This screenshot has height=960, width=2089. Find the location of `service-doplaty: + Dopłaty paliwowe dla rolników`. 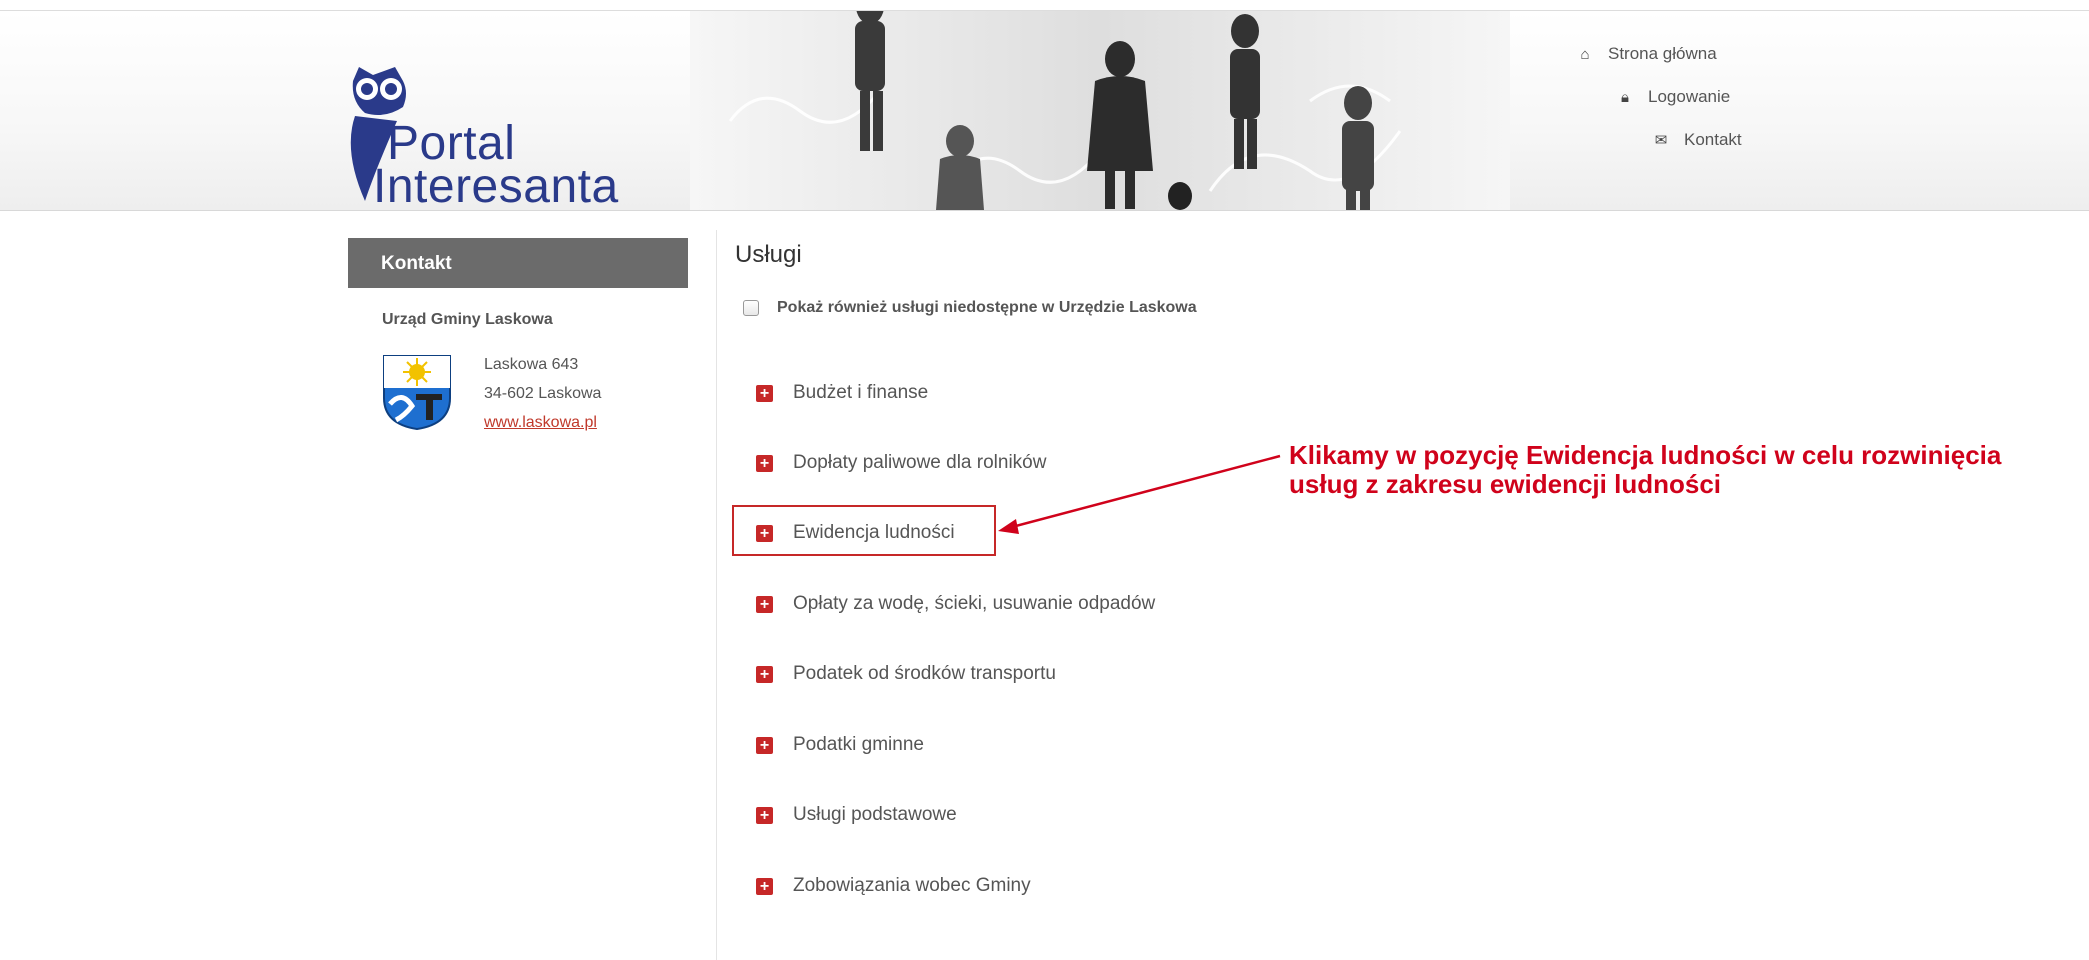

service-doplaty: + Dopłaty paliwowe dla rolników is located at coordinates (901, 463).